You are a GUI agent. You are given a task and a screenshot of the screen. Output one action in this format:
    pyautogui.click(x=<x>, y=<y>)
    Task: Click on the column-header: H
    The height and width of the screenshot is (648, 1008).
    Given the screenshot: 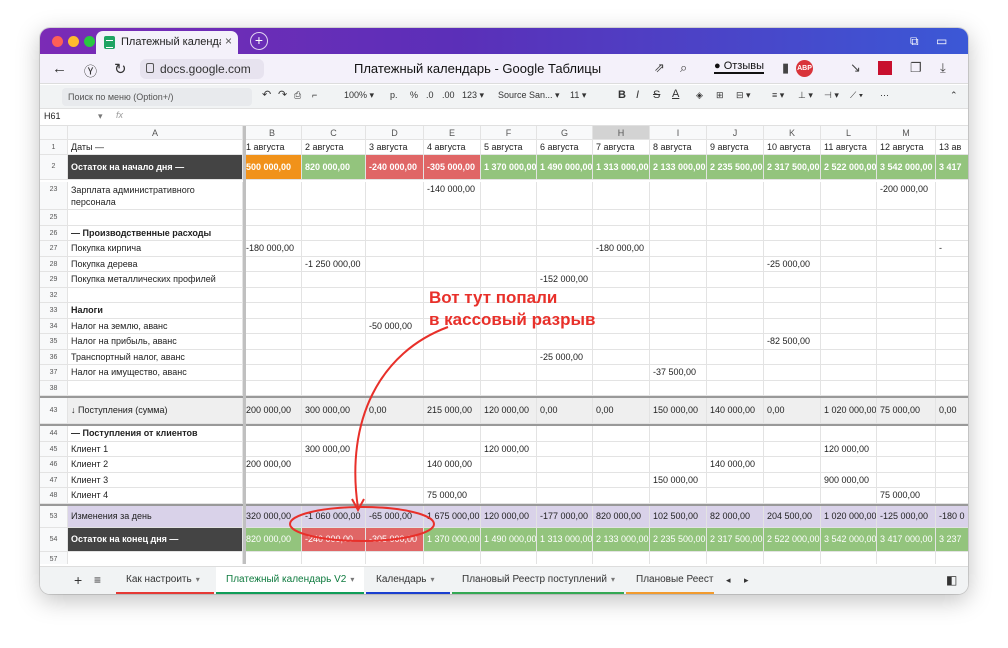 What is the action you would take?
    pyautogui.click(x=621, y=133)
    